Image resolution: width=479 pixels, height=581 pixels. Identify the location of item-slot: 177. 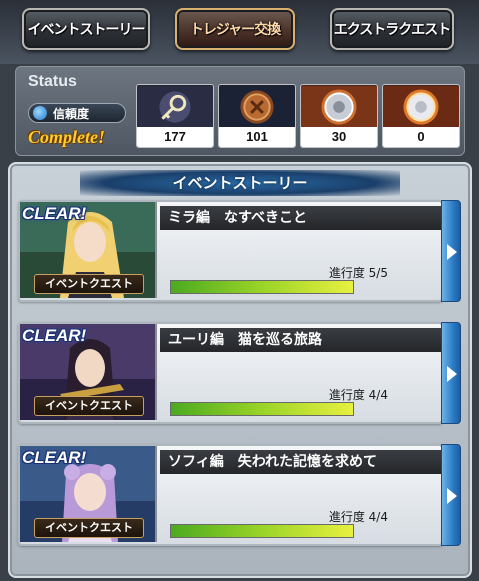
(175, 116).